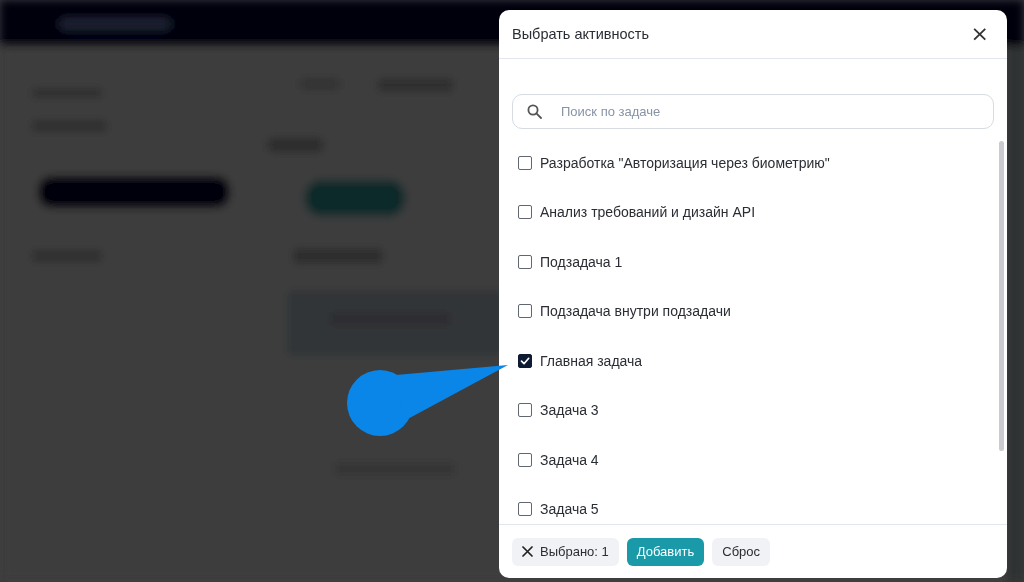  What do you see at coordinates (527, 551) in the screenshot?
I see `clear-icon` at bounding box center [527, 551].